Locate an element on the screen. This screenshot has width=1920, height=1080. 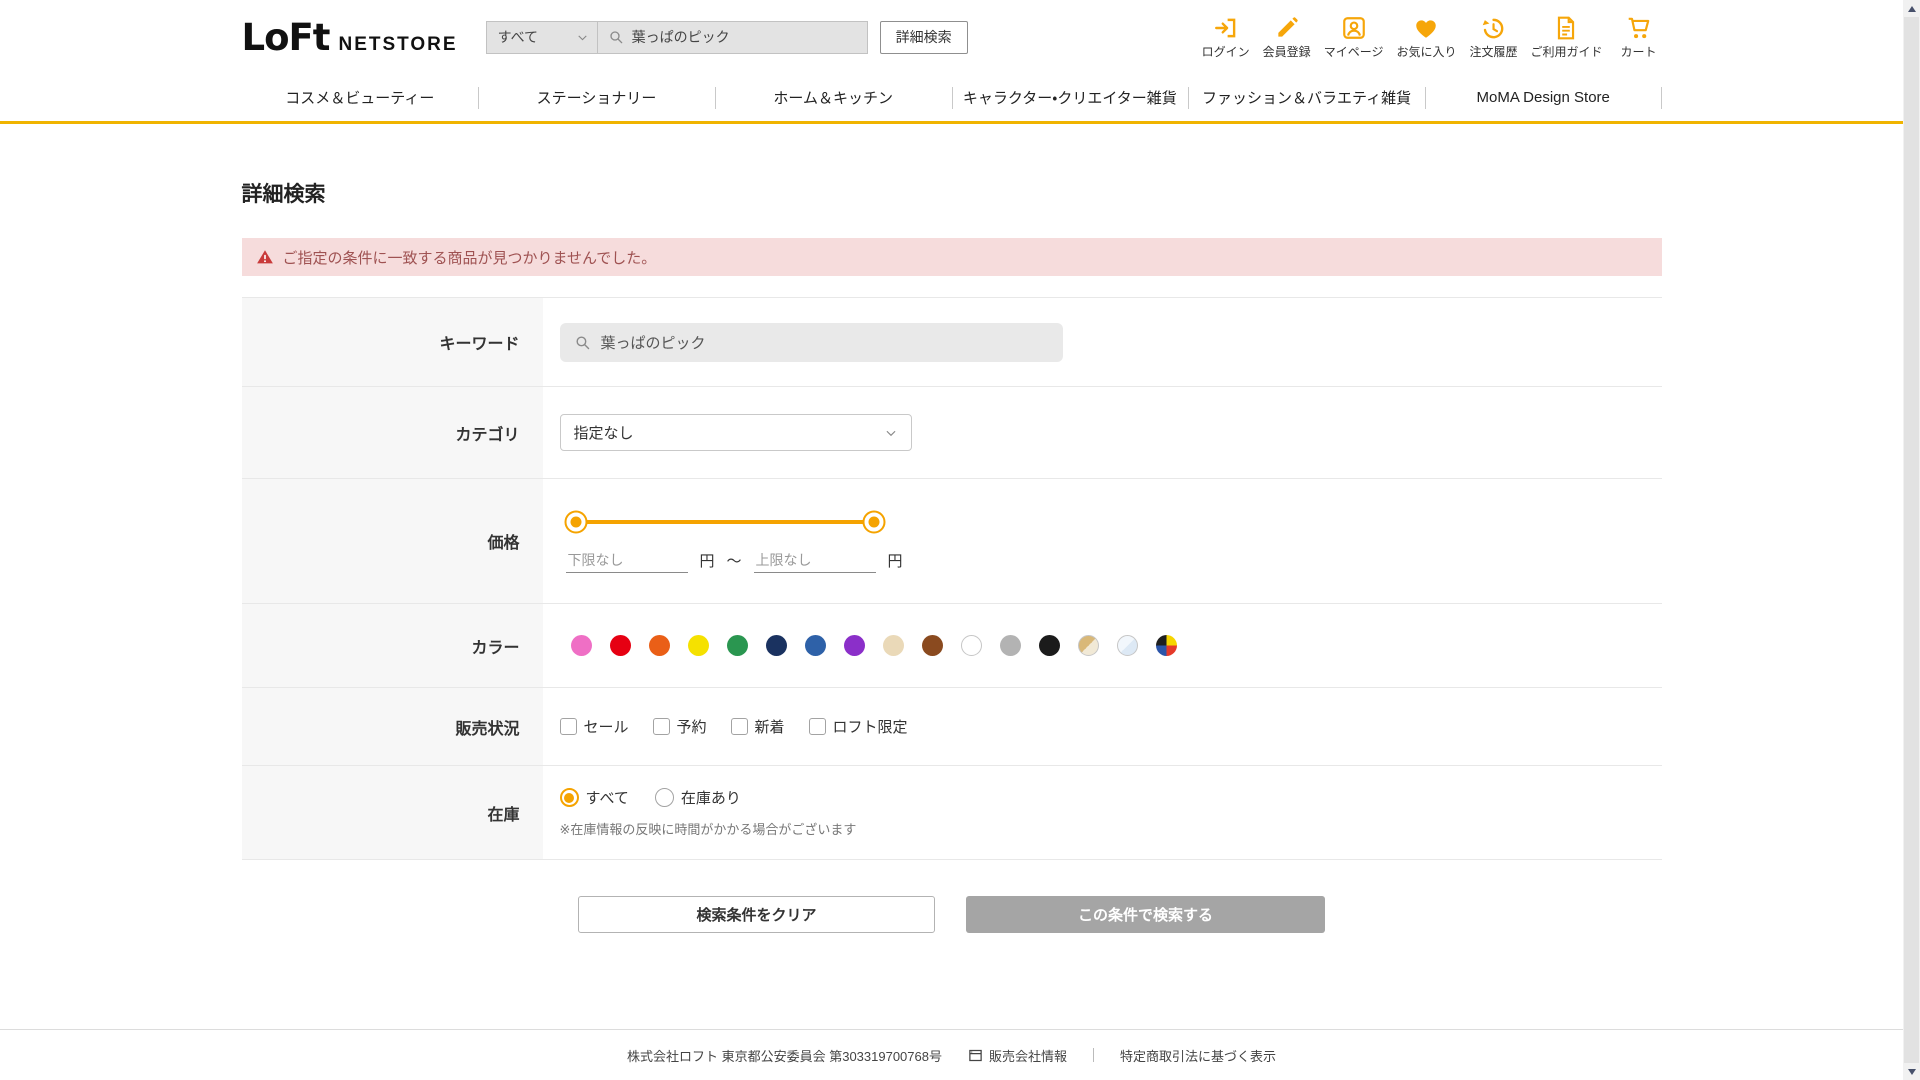
no-results-message: ご指定の条件に一致する商品が見つかりませんでした。 is located at coordinates (469, 258).